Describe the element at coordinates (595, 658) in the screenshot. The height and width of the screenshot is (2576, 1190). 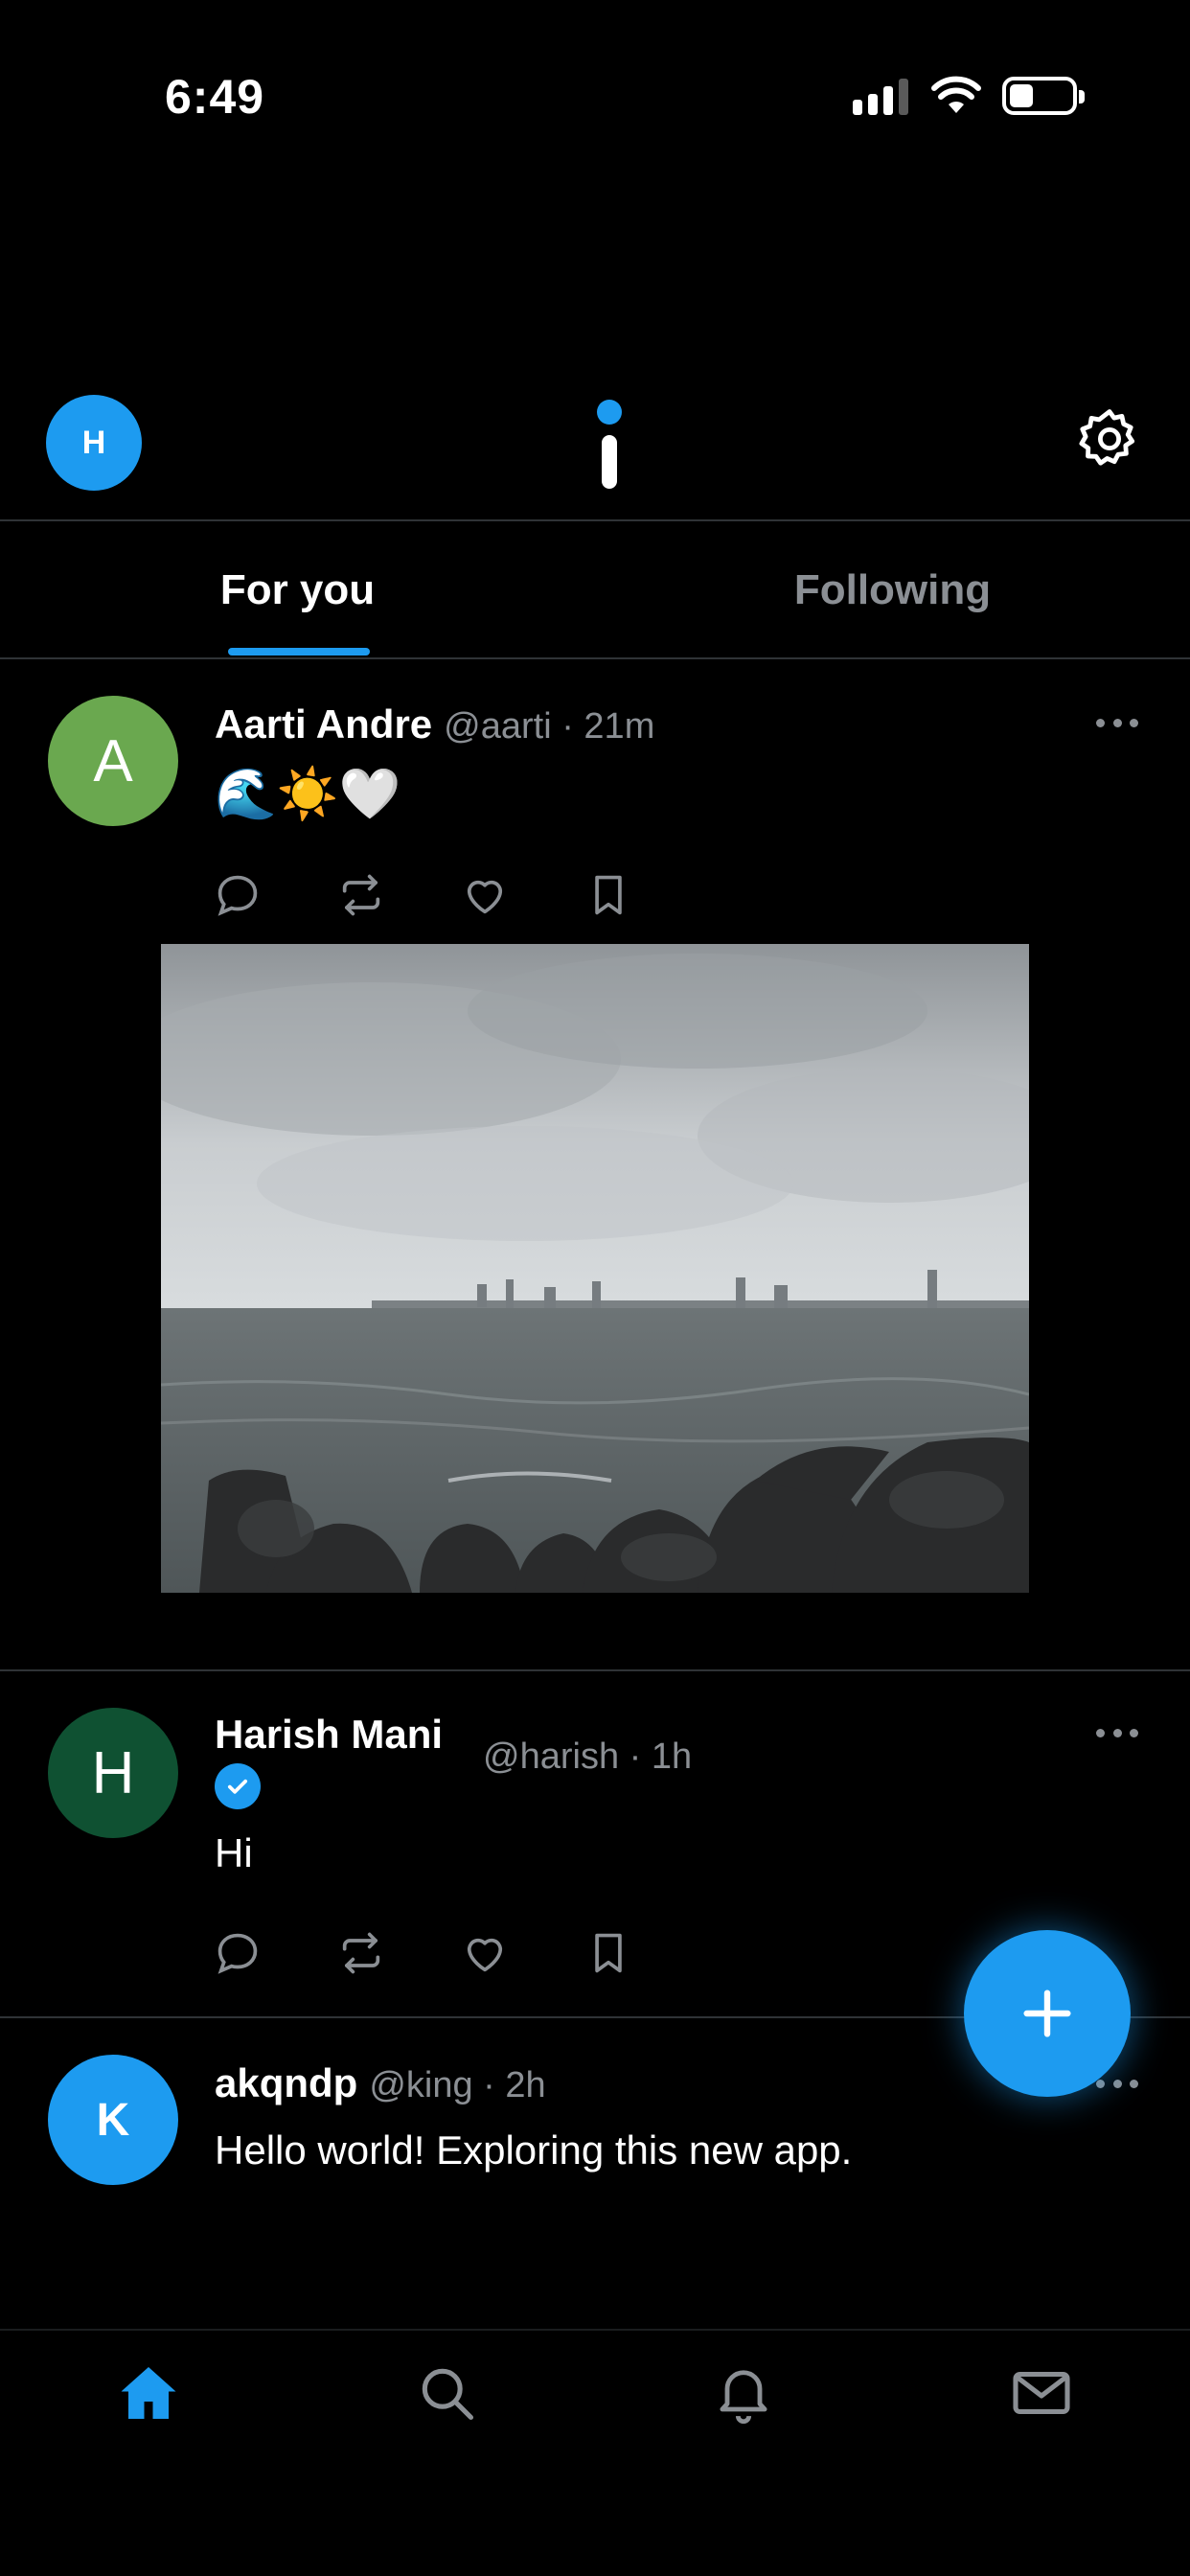
I see `tabs-divider` at that location.